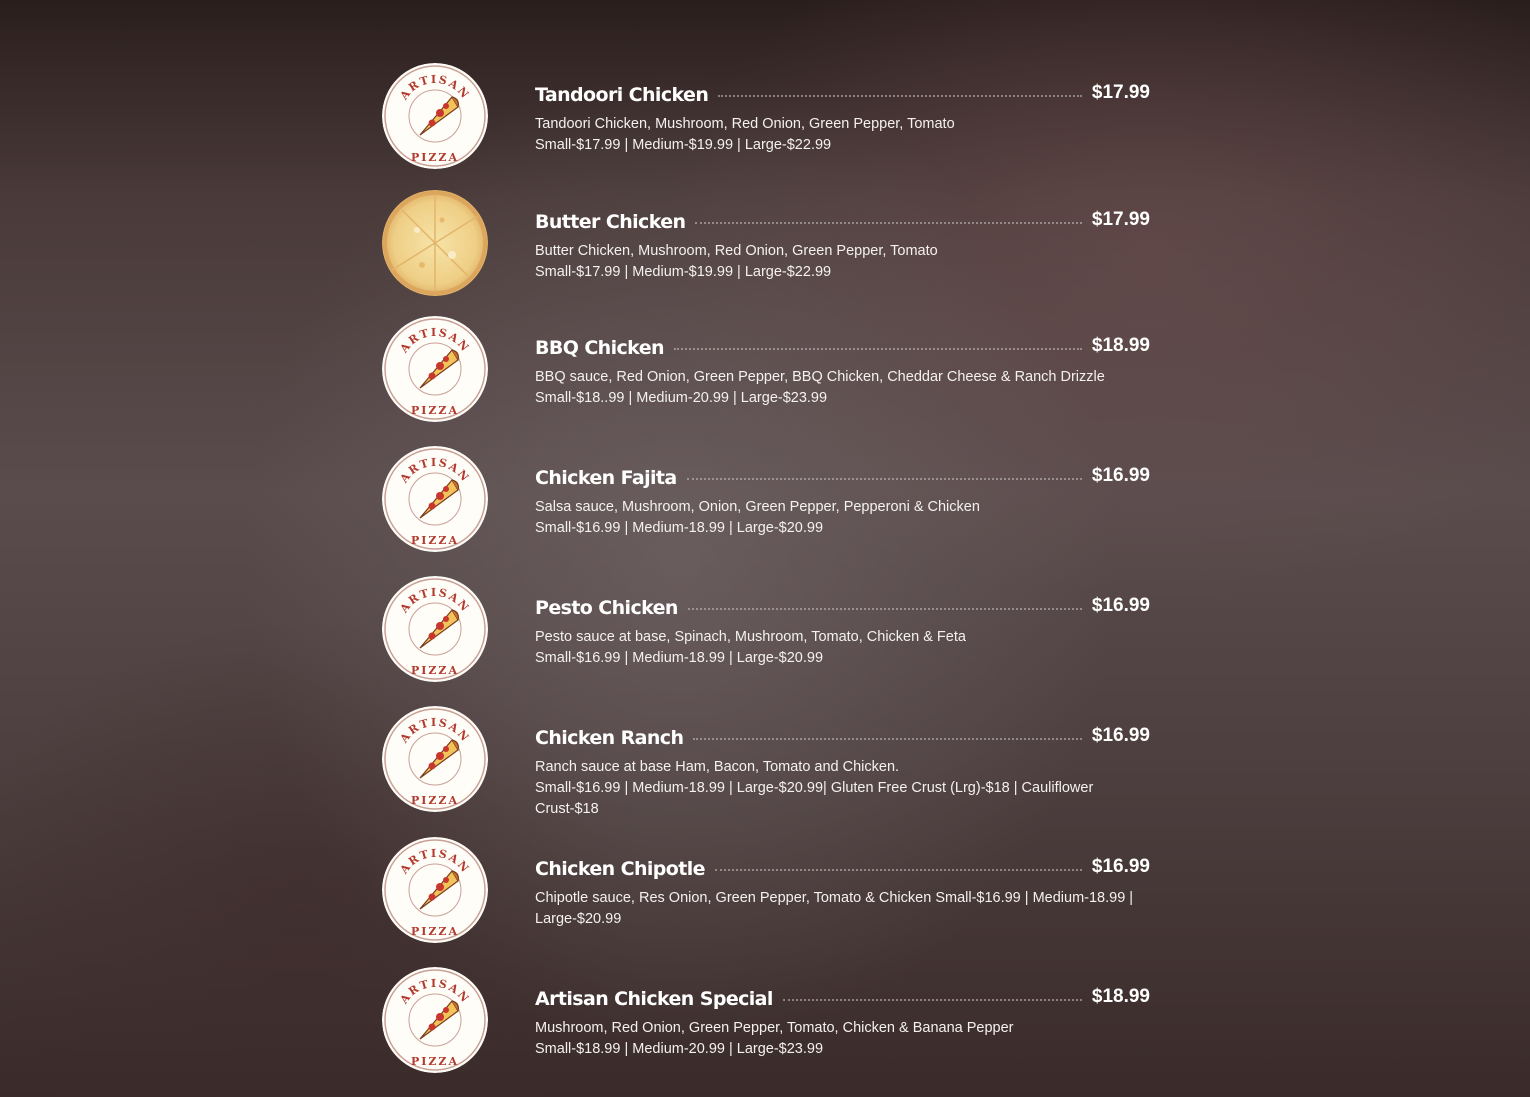 Image resolution: width=1530 pixels, height=1097 pixels. I want to click on item-name: Chicken Chipotle, so click(620, 869).